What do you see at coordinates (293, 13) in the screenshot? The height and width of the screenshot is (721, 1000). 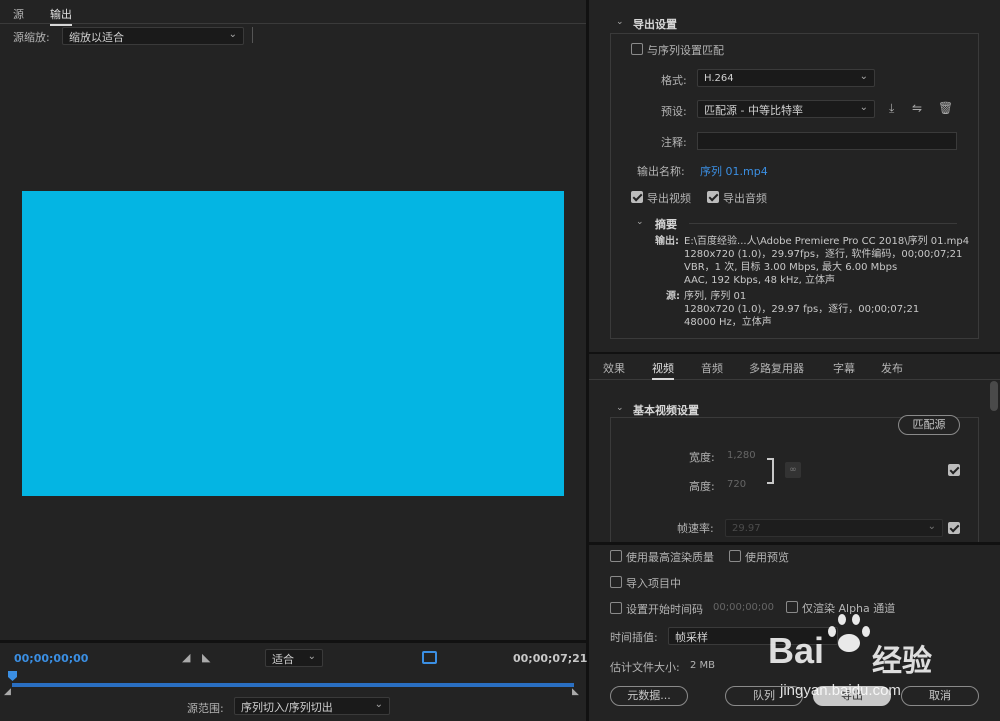 I see `preview-tab-bar: 源 输出` at bounding box center [293, 13].